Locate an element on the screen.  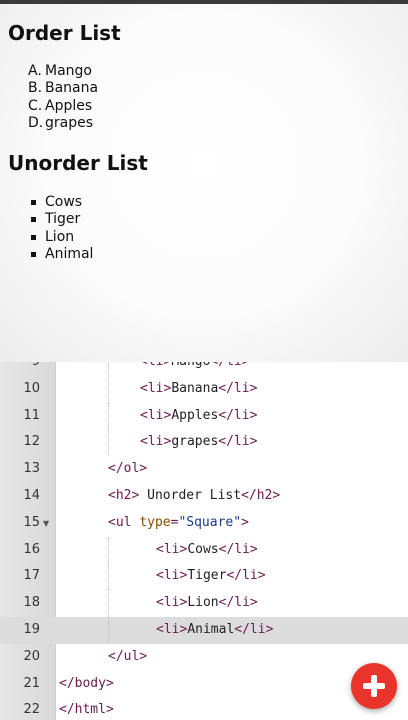
code-line: 17 <li>Tiger</li> is located at coordinates (204, 577).